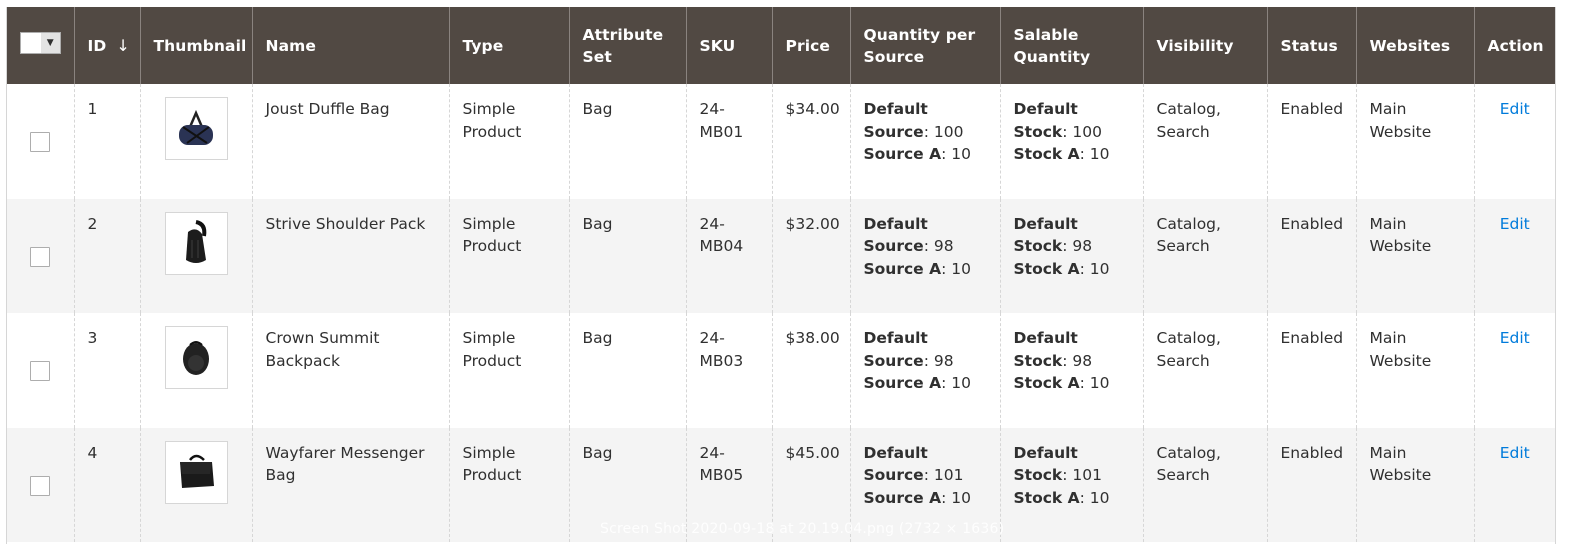 The height and width of the screenshot is (544, 1592). I want to click on column-header-type: Type, so click(508, 45).